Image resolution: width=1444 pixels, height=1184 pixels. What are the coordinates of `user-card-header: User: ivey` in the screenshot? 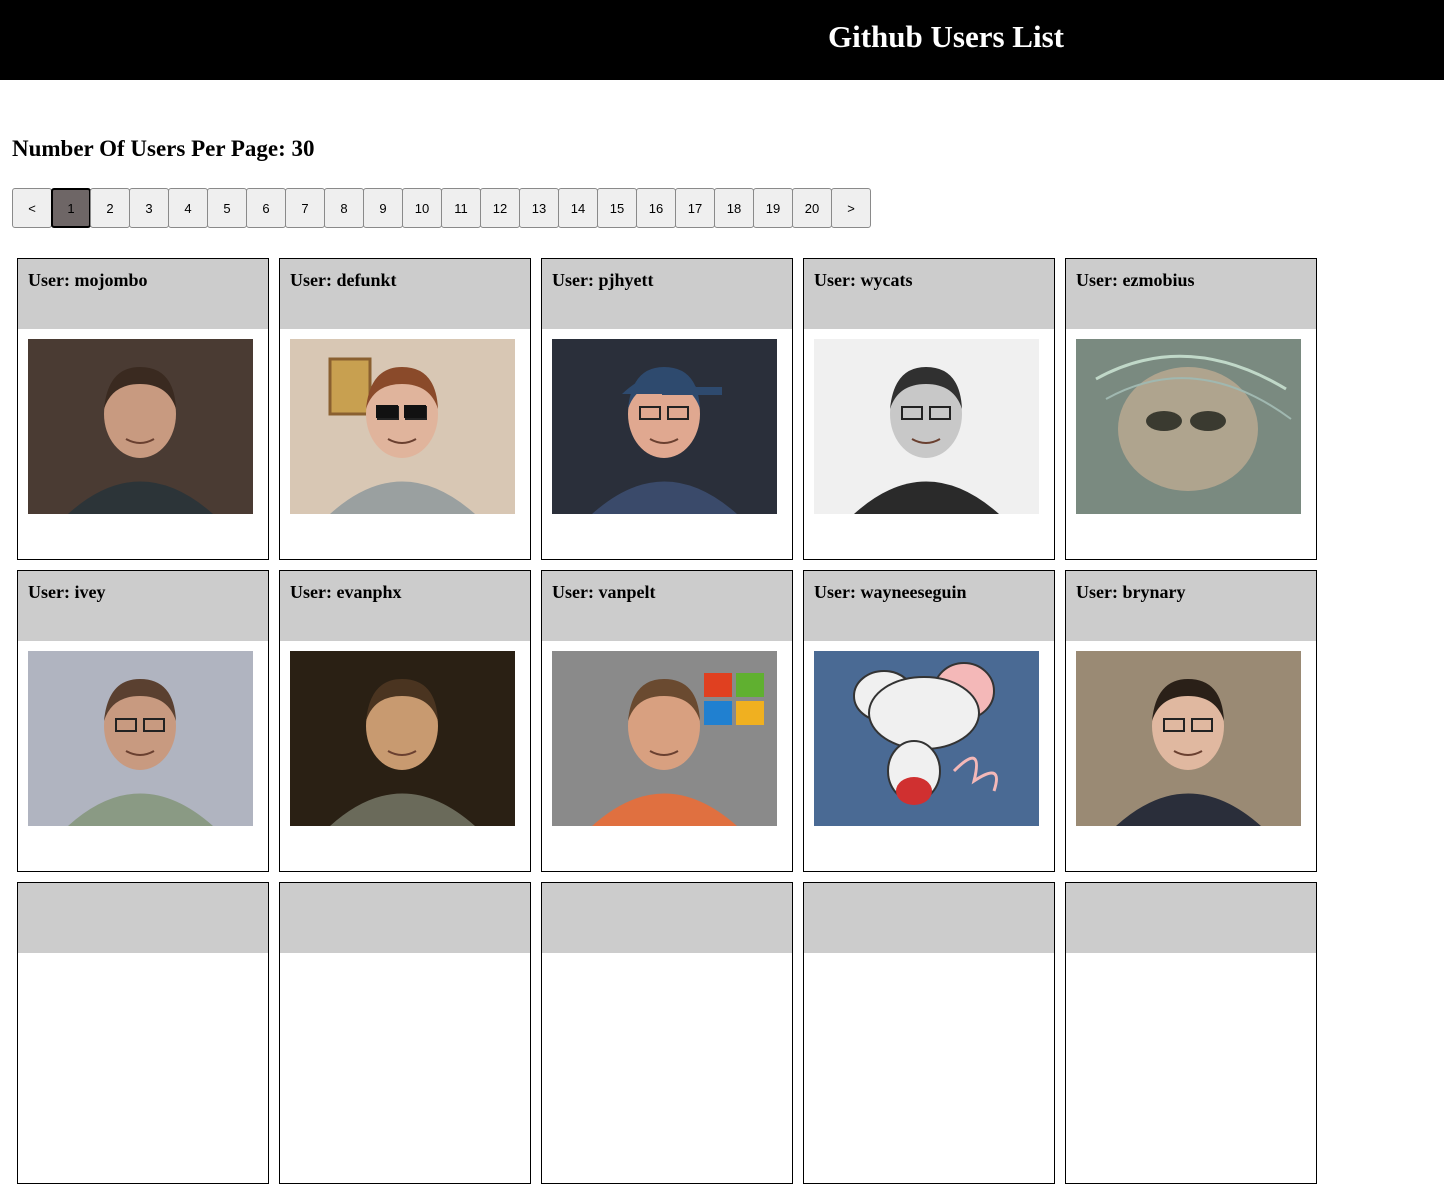 It's located at (143, 606).